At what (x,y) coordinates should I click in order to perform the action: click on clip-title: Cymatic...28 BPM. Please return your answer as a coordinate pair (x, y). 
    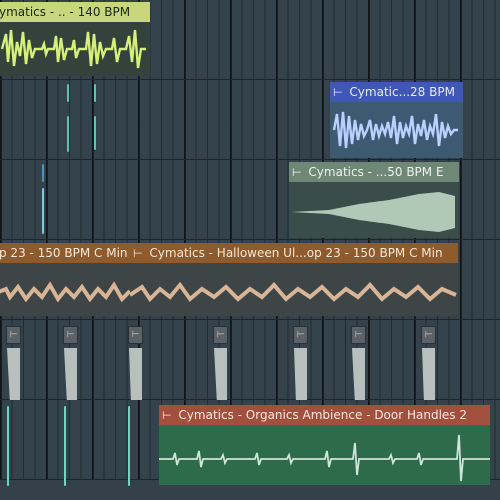
    Looking at the image, I should click on (402, 92).